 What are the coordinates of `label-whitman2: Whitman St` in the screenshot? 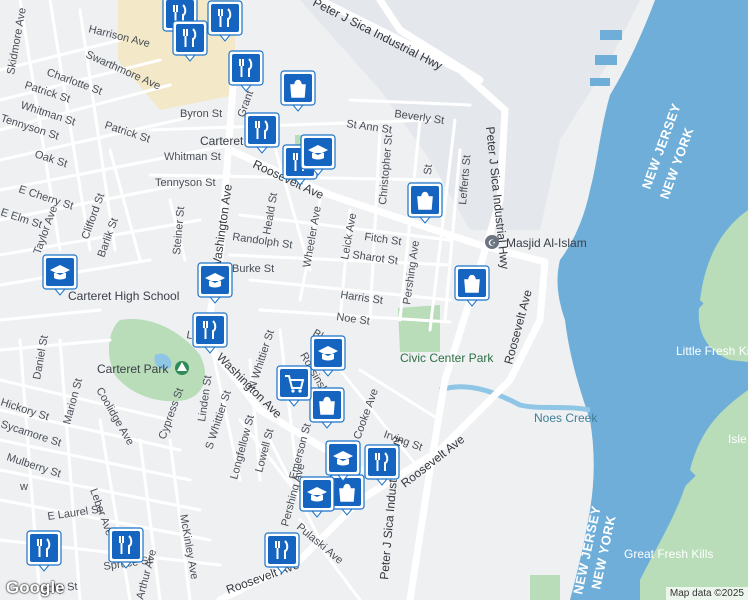 It's located at (192, 157).